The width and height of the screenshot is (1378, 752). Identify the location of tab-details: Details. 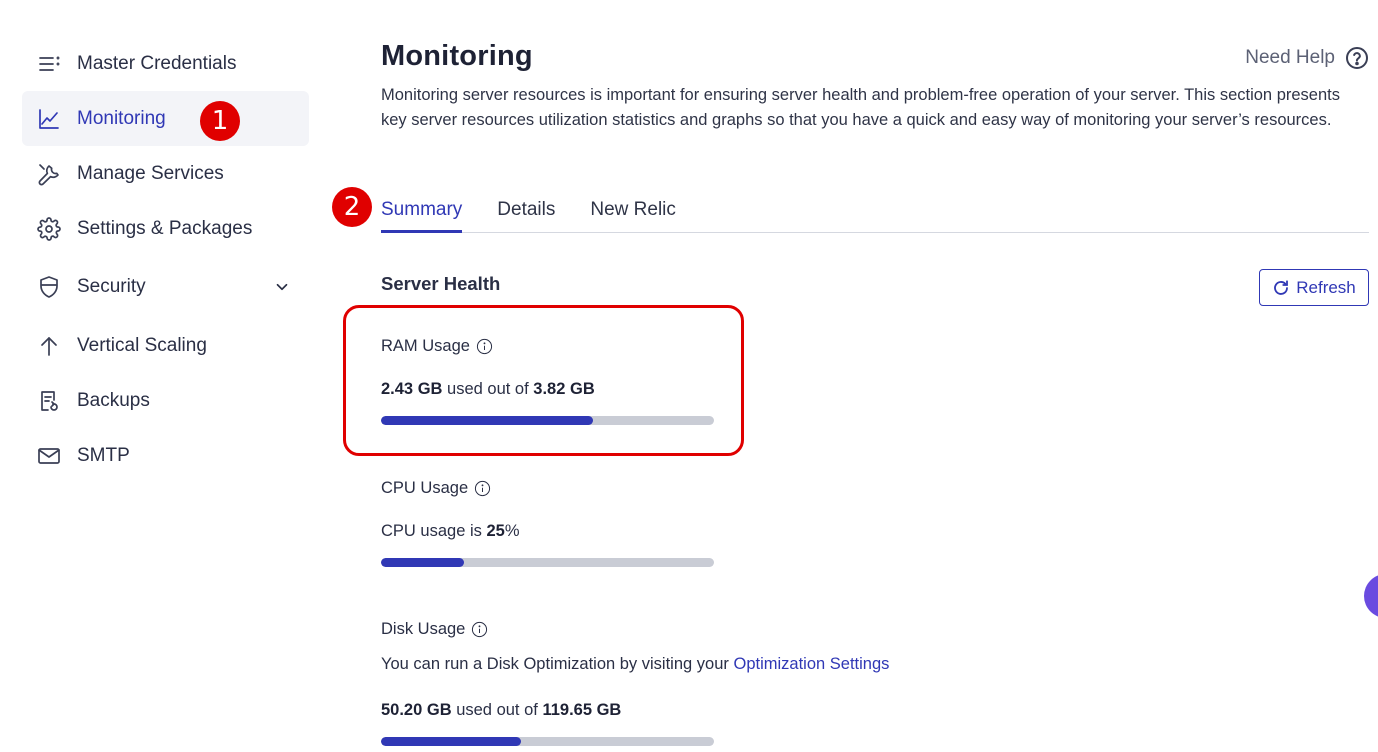
(526, 214).